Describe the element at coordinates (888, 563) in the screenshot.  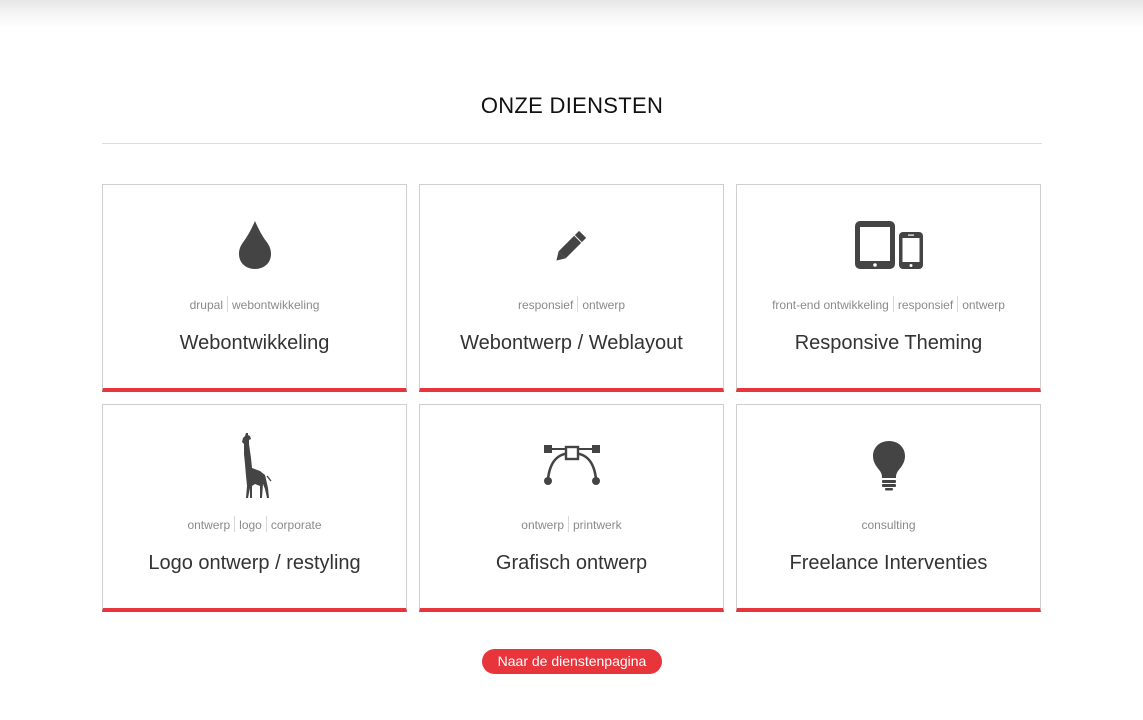
I see `service-title: Freelance Interventies` at that location.